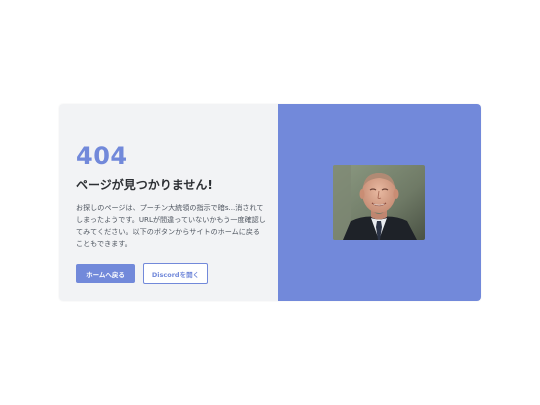 This screenshot has width=540, height=405. Describe the element at coordinates (175, 273) in the screenshot. I see `open-discord-button: Discordを開く` at that location.